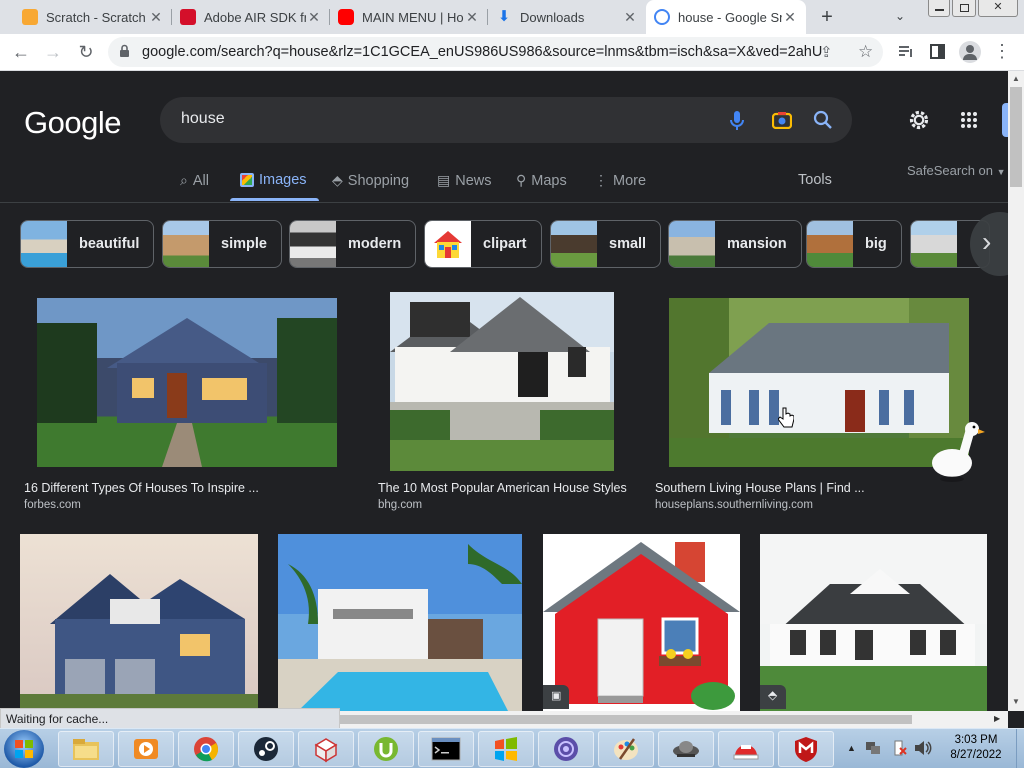  Describe the element at coordinates (483, 244) in the screenshot. I see `chip-clipart: clipart` at that location.